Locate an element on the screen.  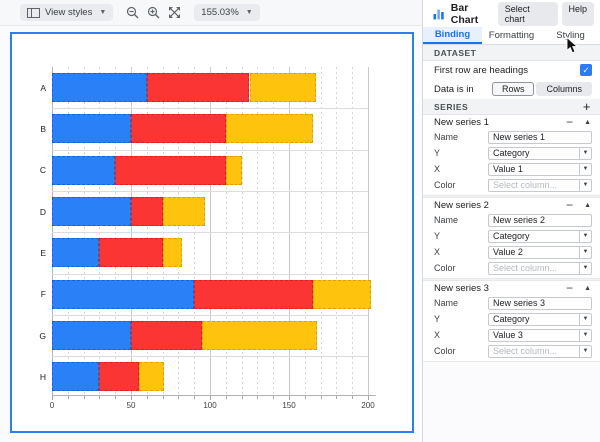
series-1-y-select: Category ▼ is located at coordinates (540, 153).